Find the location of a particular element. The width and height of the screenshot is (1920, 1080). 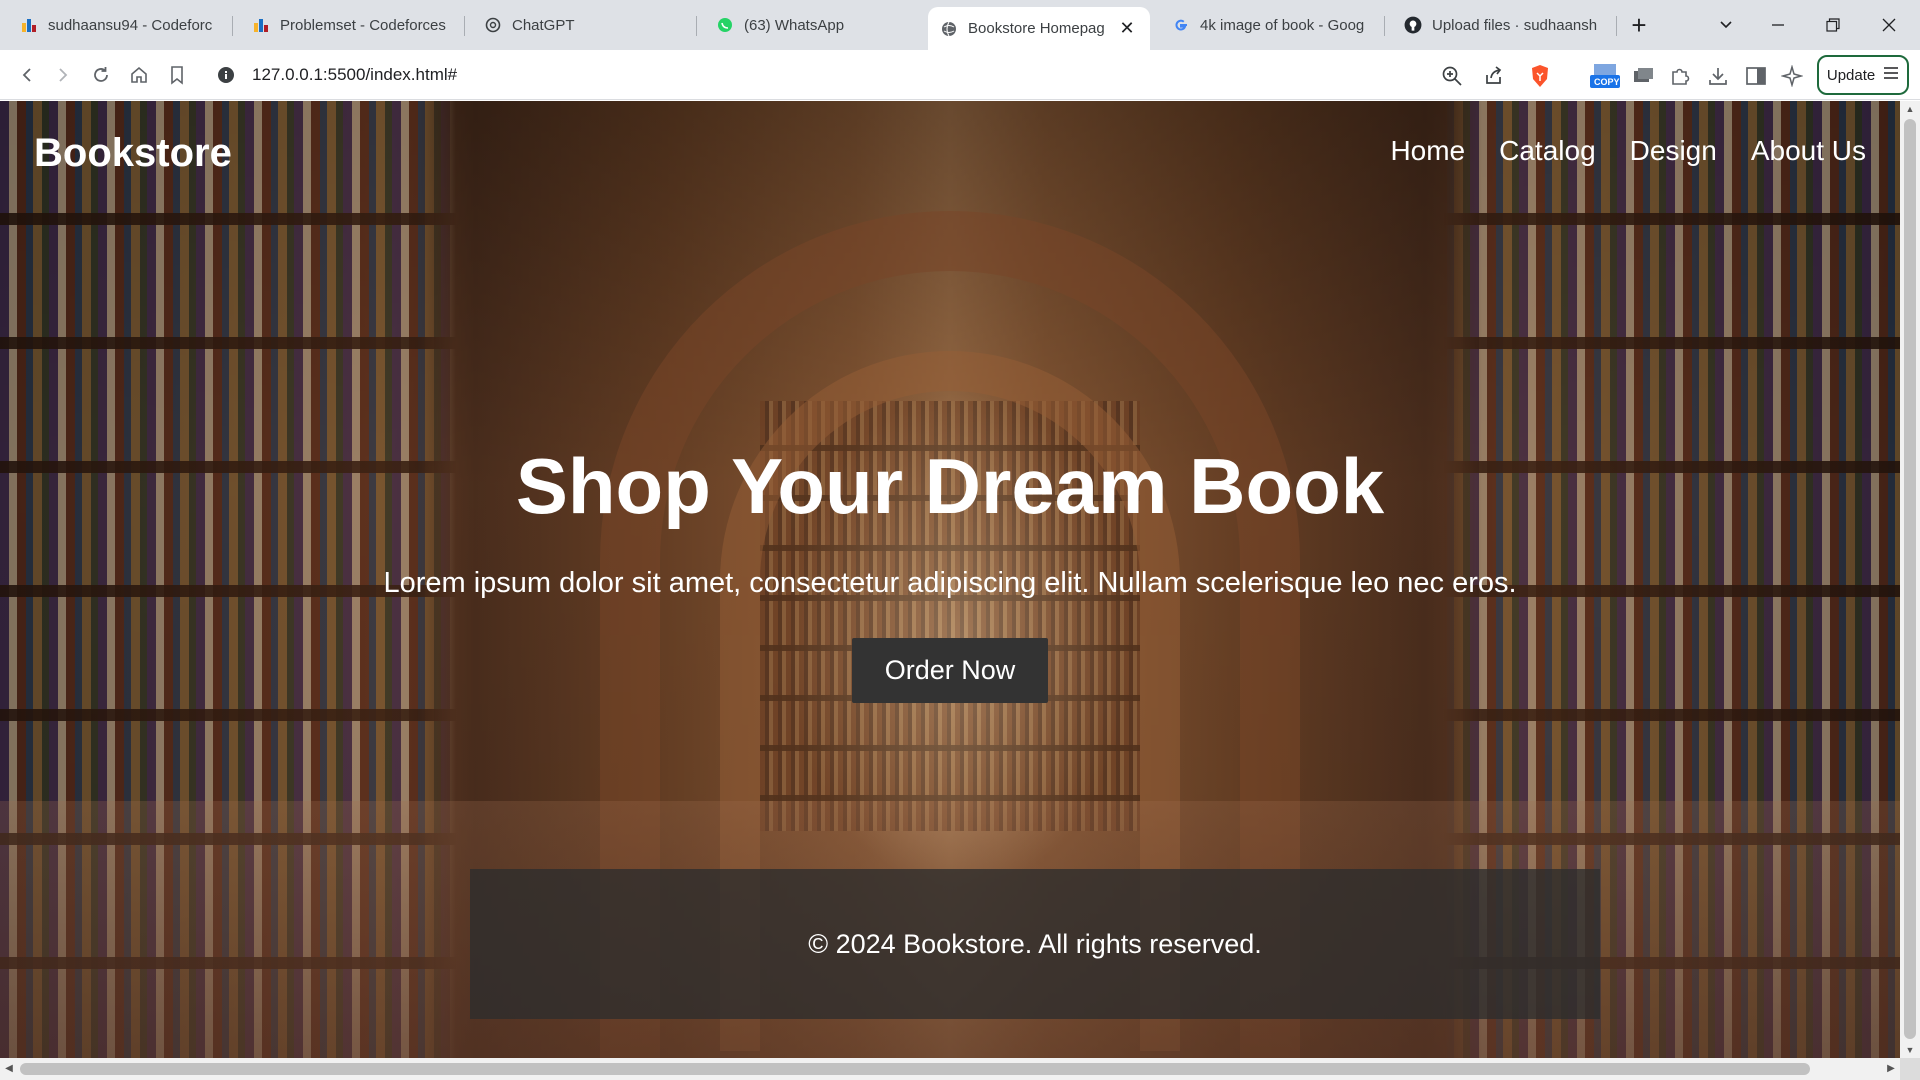

nav-home: Home is located at coordinates (1427, 151).